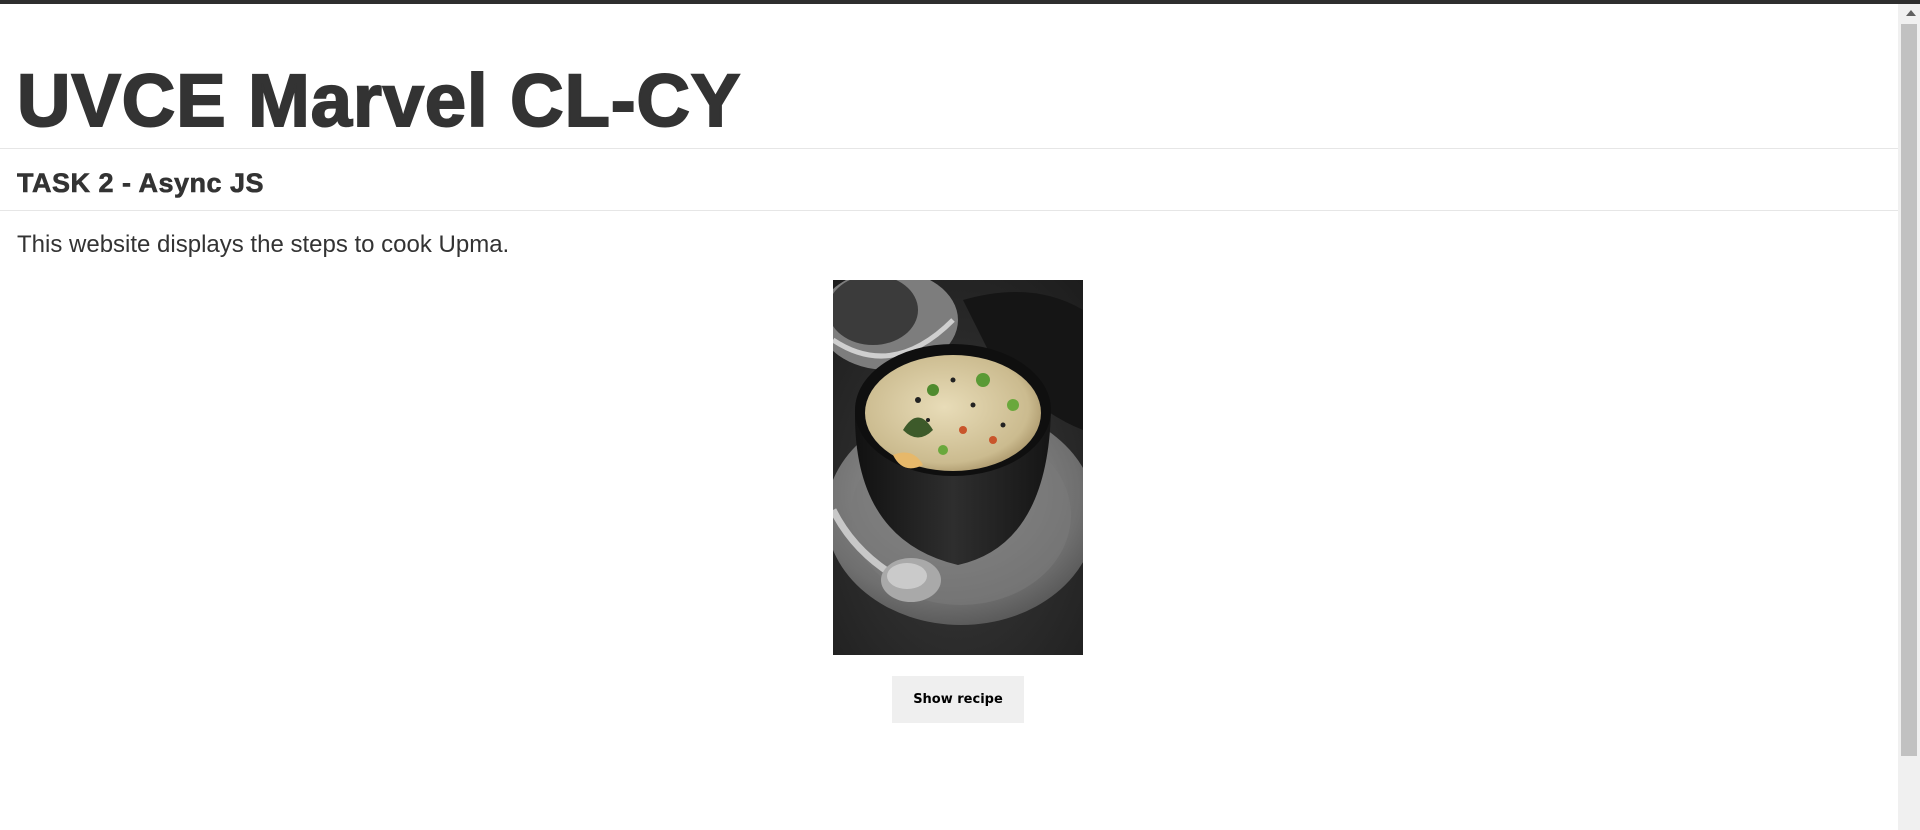 This screenshot has height=830, width=1920. Describe the element at coordinates (141, 183) in the screenshot. I see `page-subtitle: TASK 2 - Async JS` at that location.